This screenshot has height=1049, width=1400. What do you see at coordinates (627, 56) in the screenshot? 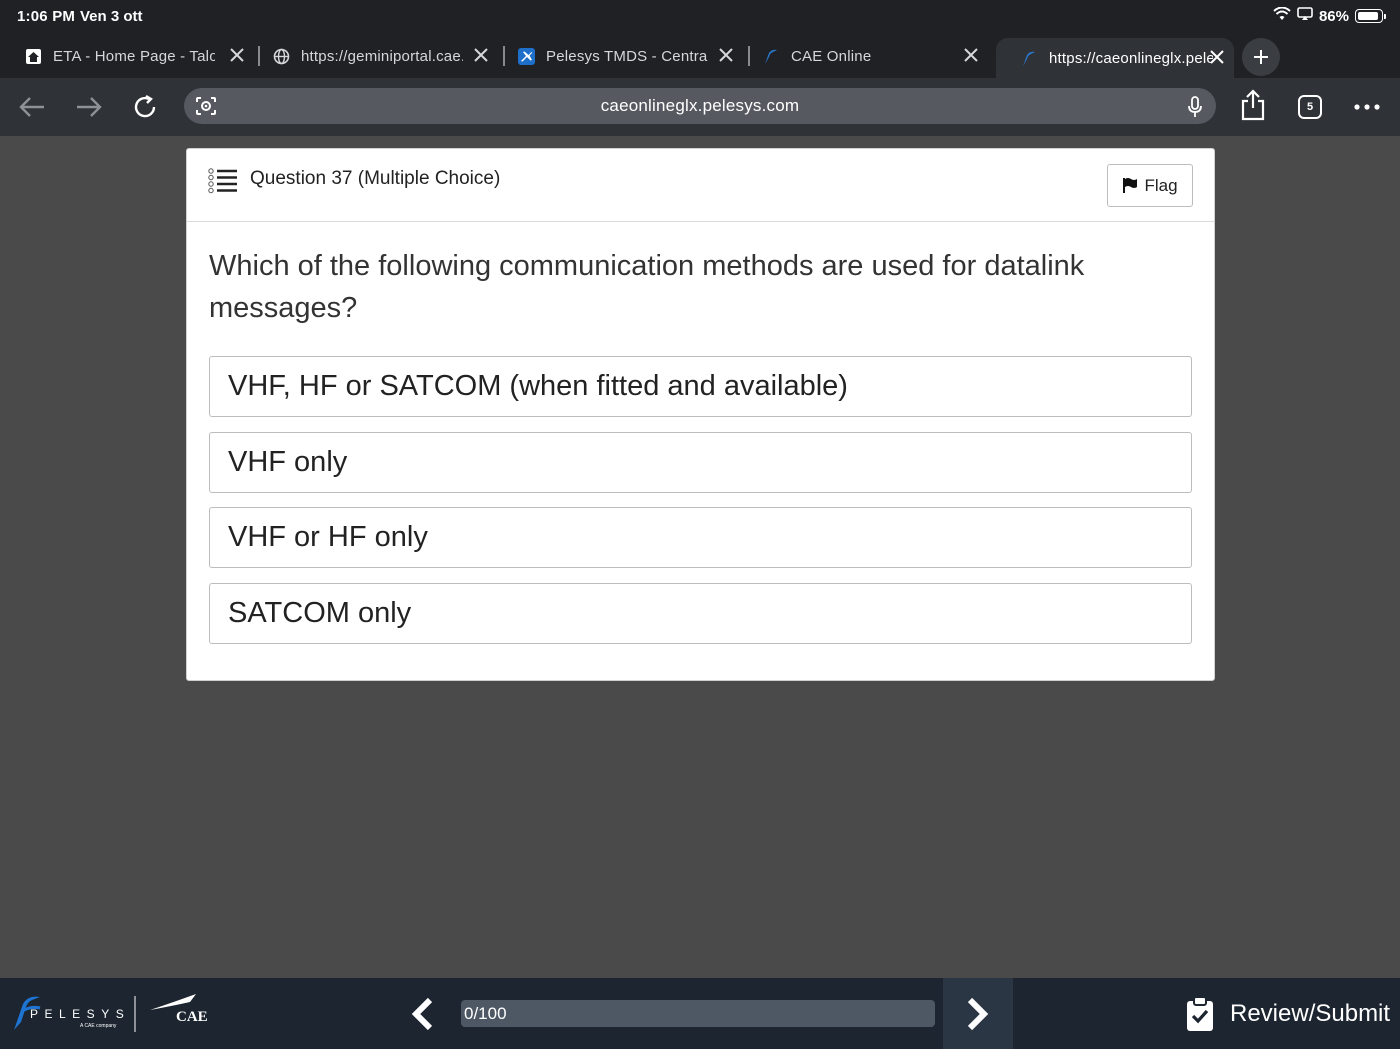
I see `tab-title: Pelesys TMDS - Central` at bounding box center [627, 56].